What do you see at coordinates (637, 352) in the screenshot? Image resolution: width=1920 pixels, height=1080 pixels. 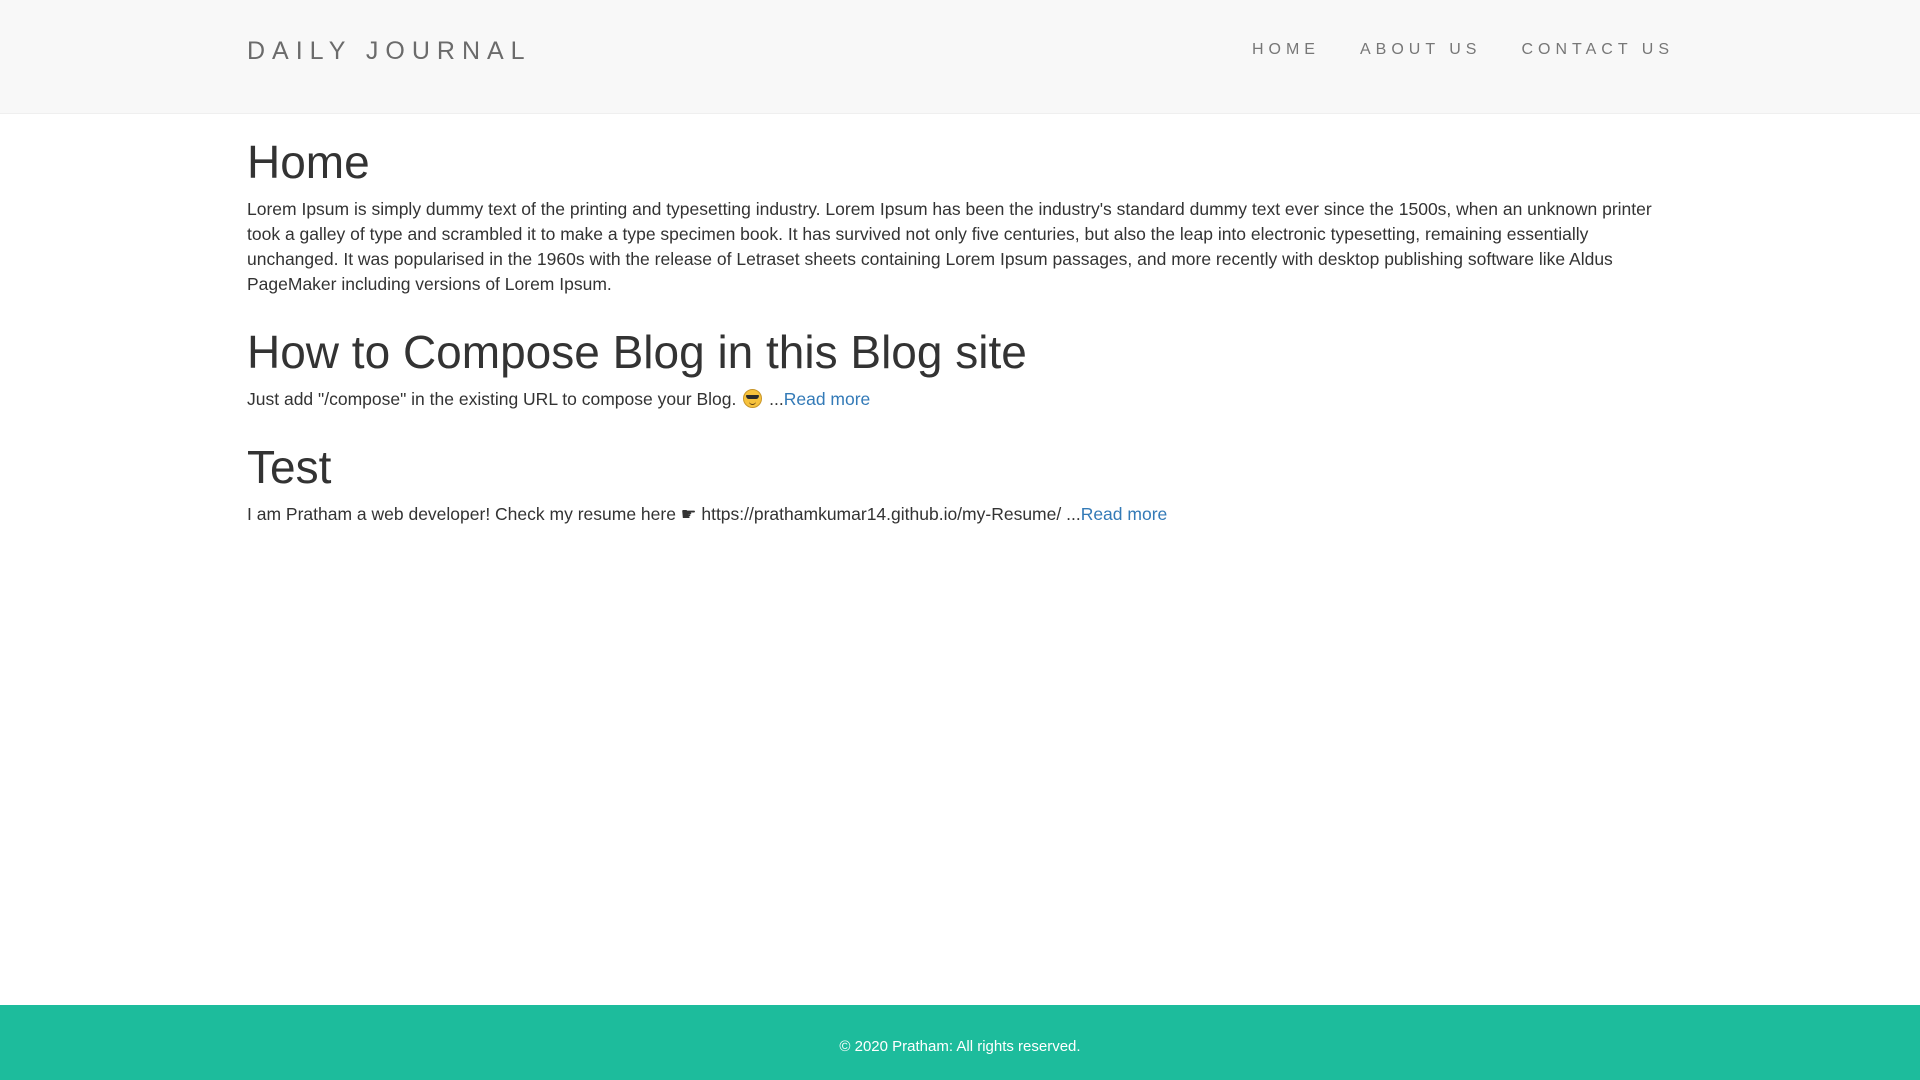 I see `post-title: How to Compose Blog in this Blog site` at bounding box center [637, 352].